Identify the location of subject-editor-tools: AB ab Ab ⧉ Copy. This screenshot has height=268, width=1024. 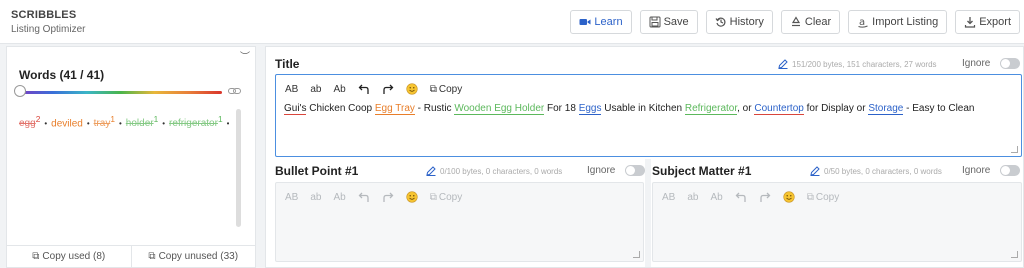
(762, 197).